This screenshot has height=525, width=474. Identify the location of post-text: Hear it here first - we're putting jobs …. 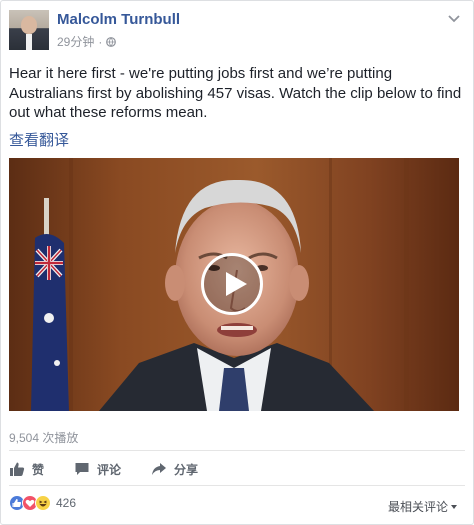
(235, 93).